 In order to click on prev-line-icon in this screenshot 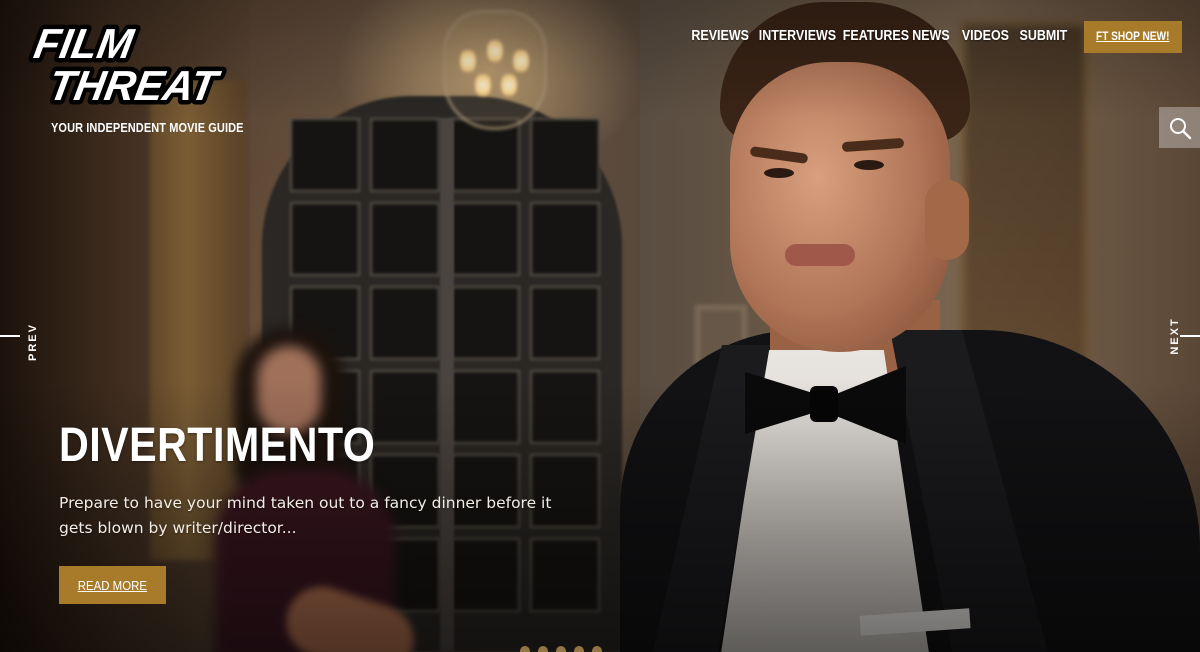, I will do `click(10, 336)`.